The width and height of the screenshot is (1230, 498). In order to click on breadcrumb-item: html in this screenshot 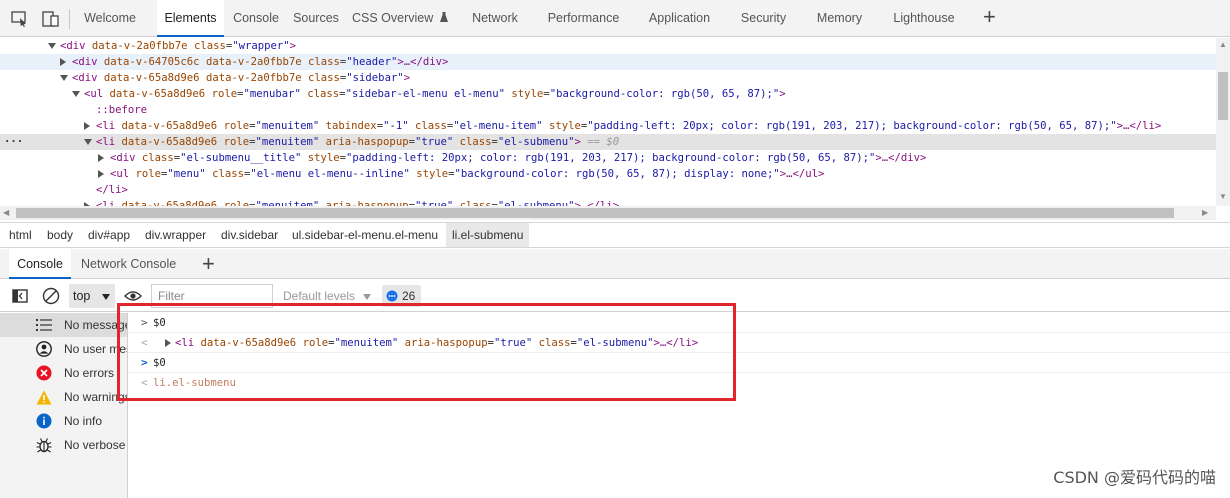, I will do `click(20, 235)`.